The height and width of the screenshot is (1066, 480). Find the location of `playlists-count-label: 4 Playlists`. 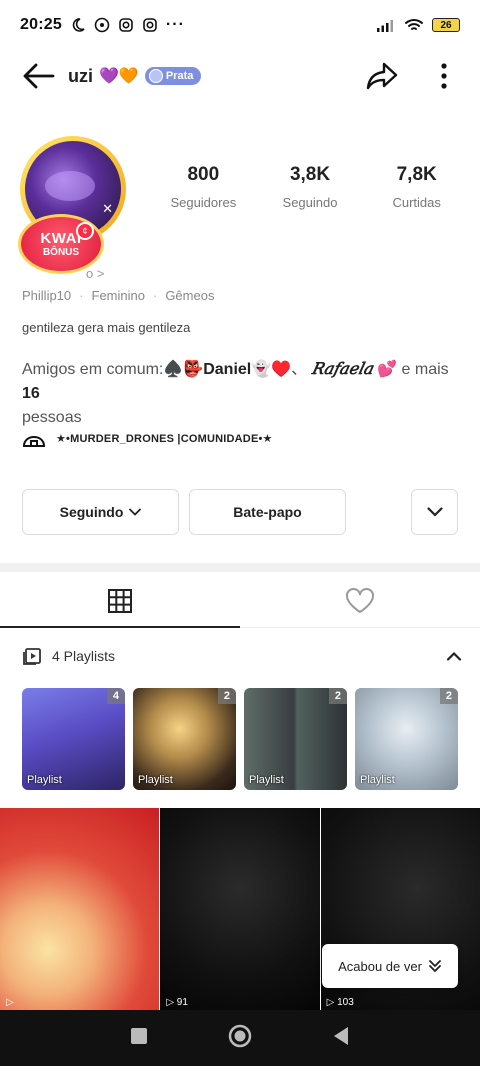

playlists-count-label: 4 Playlists is located at coordinates (84, 656).